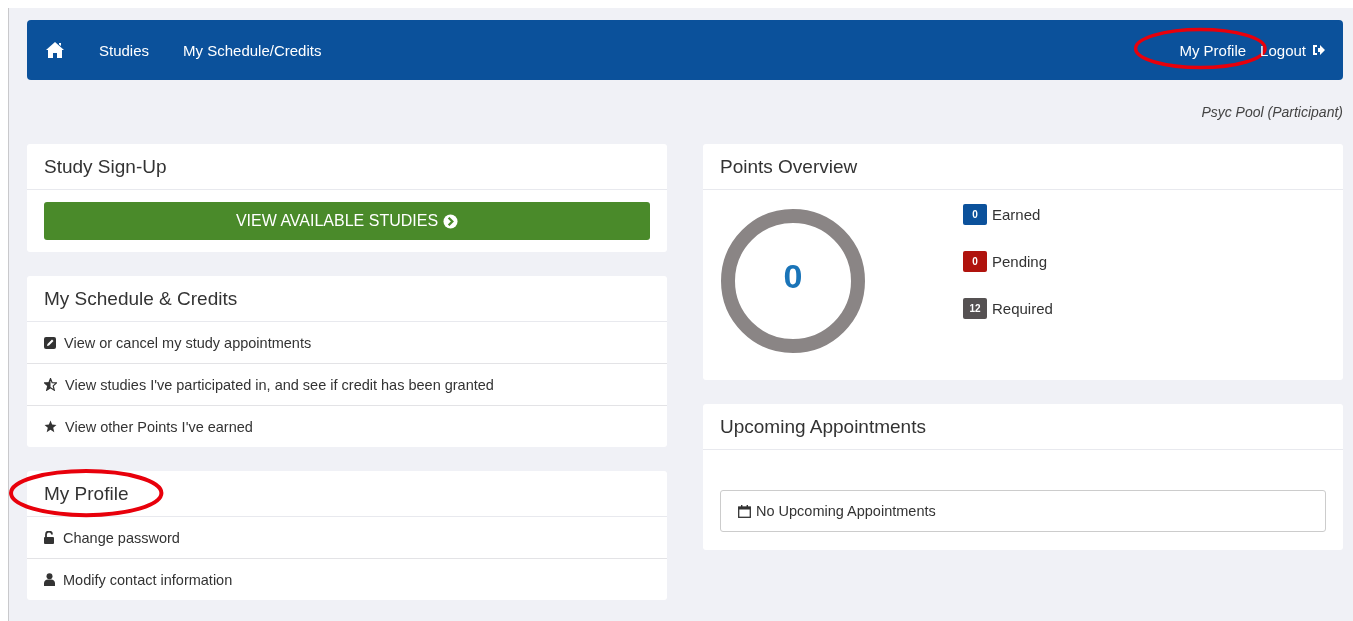 Image resolution: width=1353 pixels, height=621 pixels. What do you see at coordinates (975, 308) in the screenshot?
I see `count-badge: 12` at bounding box center [975, 308].